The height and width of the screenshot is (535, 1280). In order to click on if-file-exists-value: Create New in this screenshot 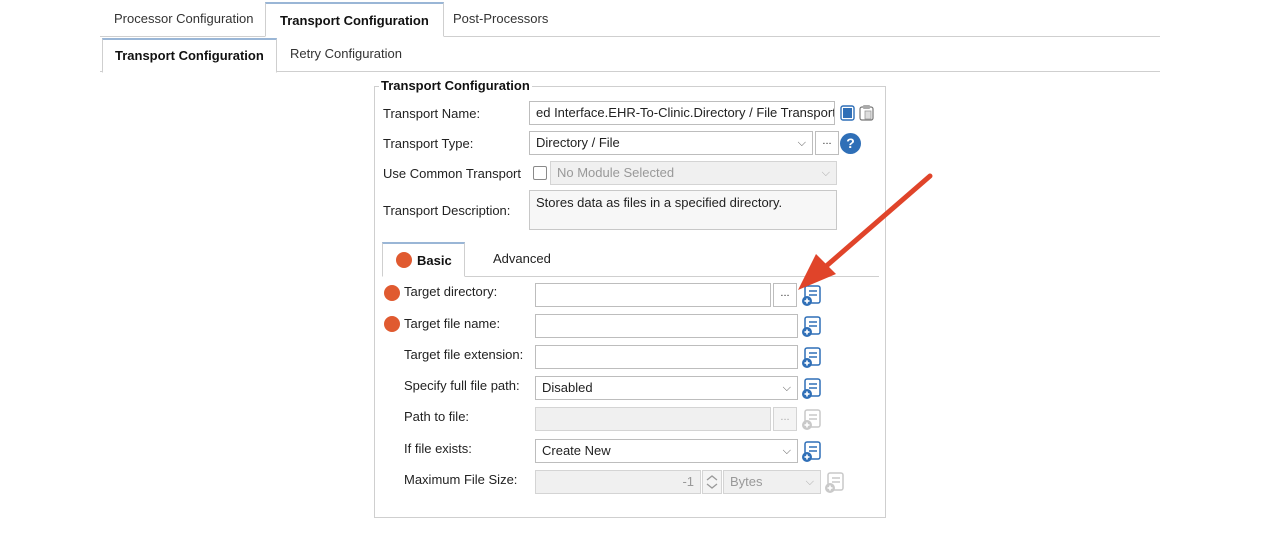, I will do `click(576, 450)`.